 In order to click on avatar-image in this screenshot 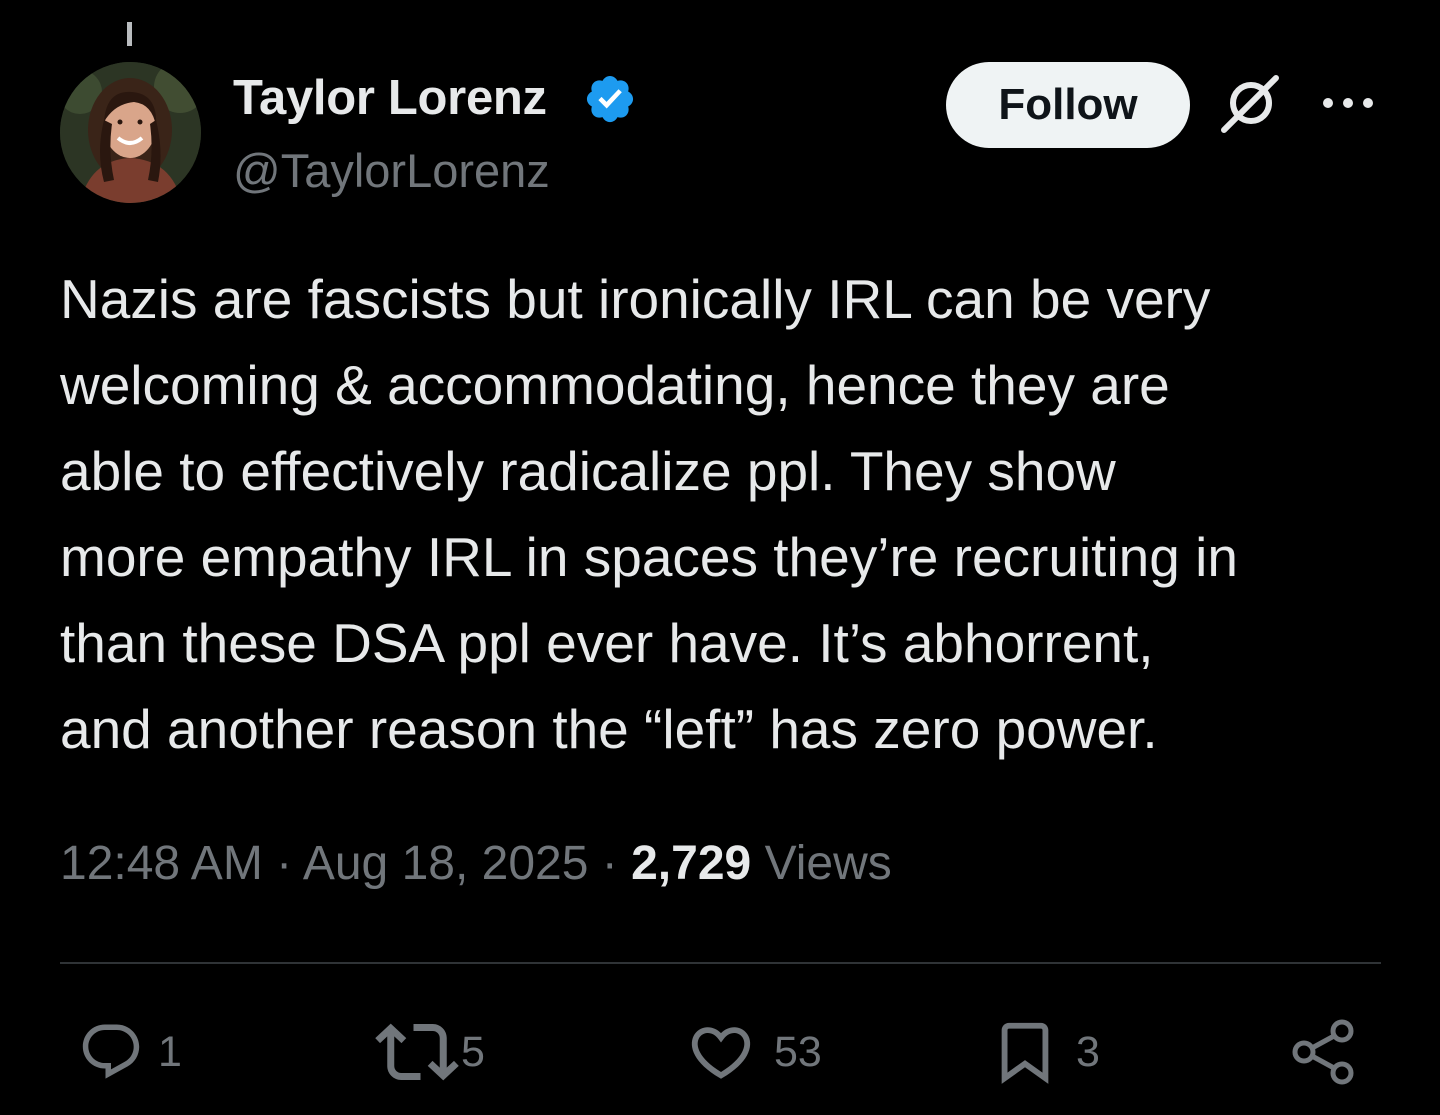, I will do `click(130, 132)`.